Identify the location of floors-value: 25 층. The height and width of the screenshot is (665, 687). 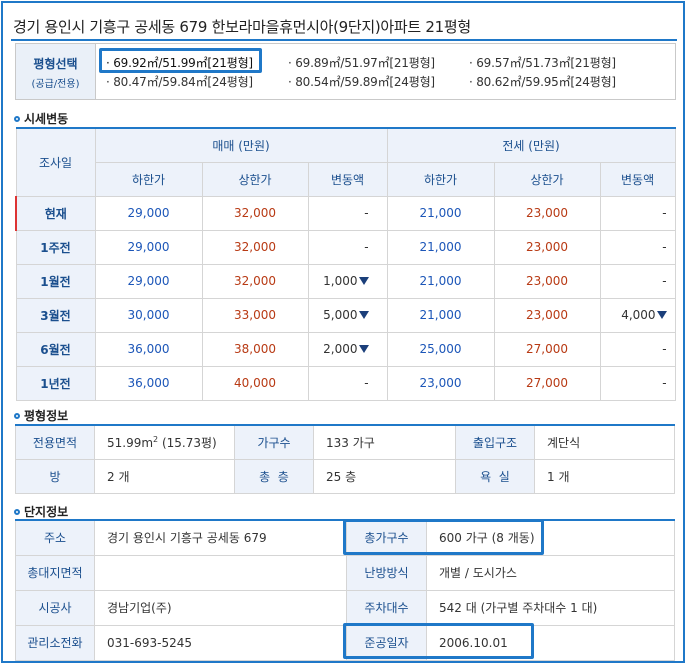
(384, 476).